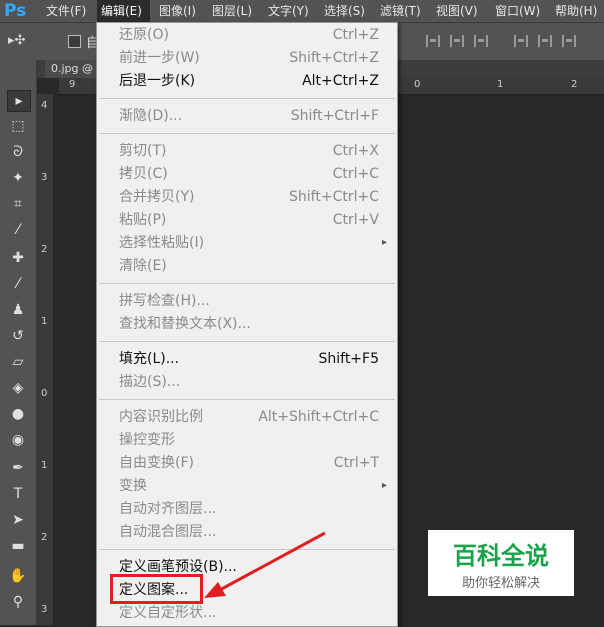 This screenshot has width=604, height=627. Describe the element at coordinates (18, 152) in the screenshot. I see `lasso-tool-icon: ᘐ` at that location.